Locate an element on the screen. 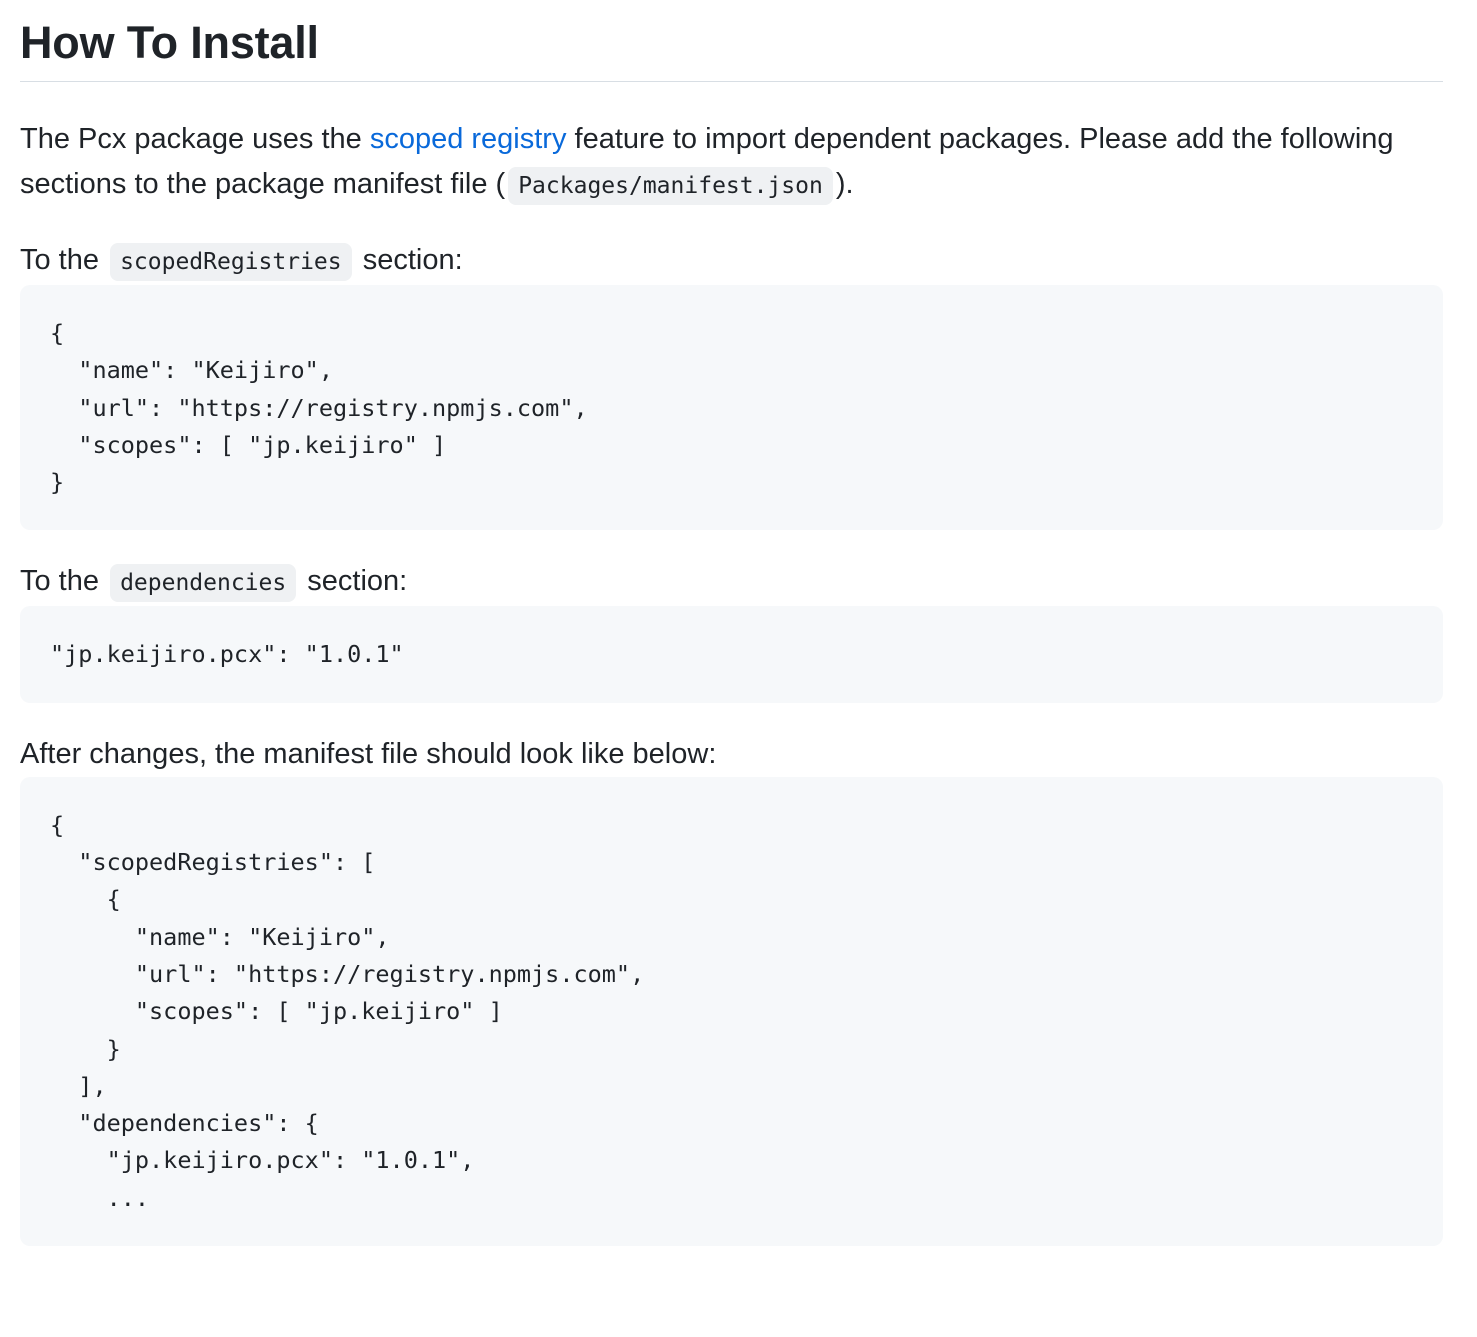 The height and width of the screenshot is (1337, 1477). scoped-prefix: To the is located at coordinates (59, 260).